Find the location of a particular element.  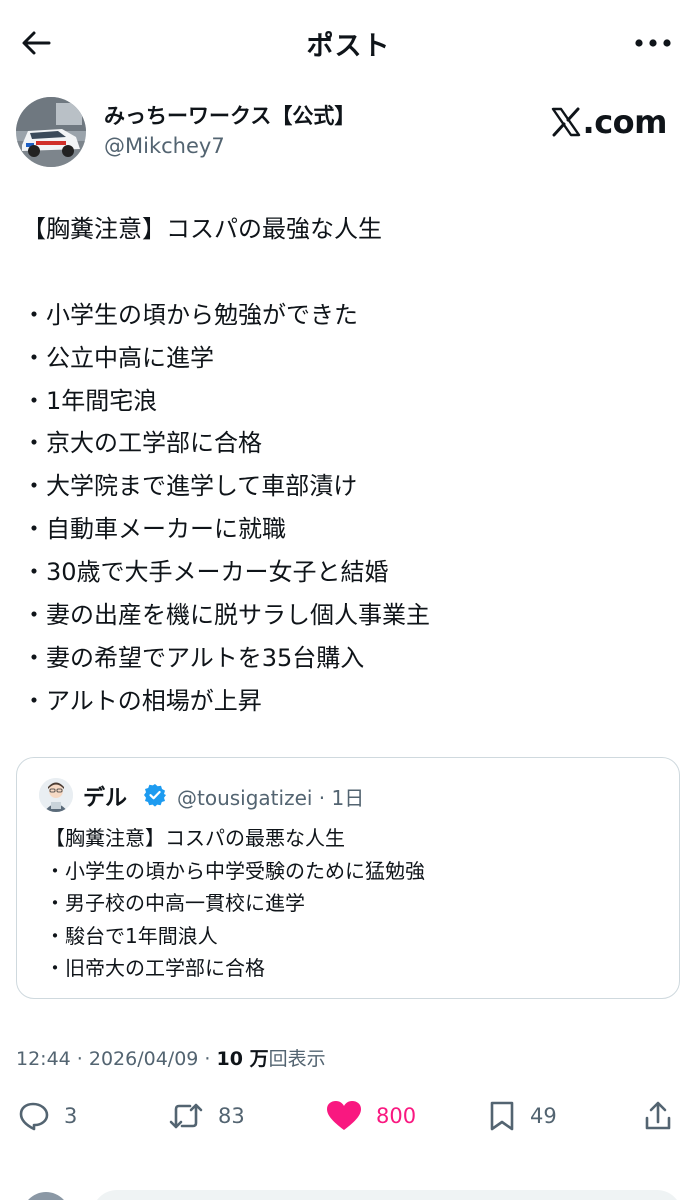

repost-icon is located at coordinates (186, 1116).